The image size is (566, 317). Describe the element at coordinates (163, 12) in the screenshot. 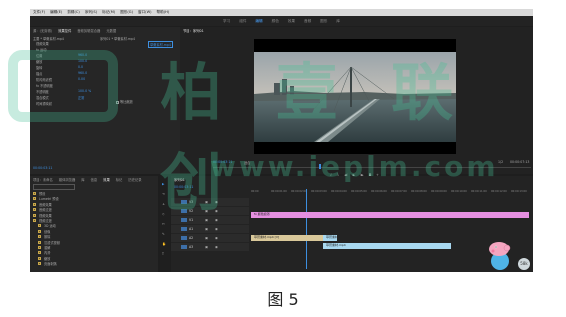

I see `menu-item: 帮助(H)` at that location.